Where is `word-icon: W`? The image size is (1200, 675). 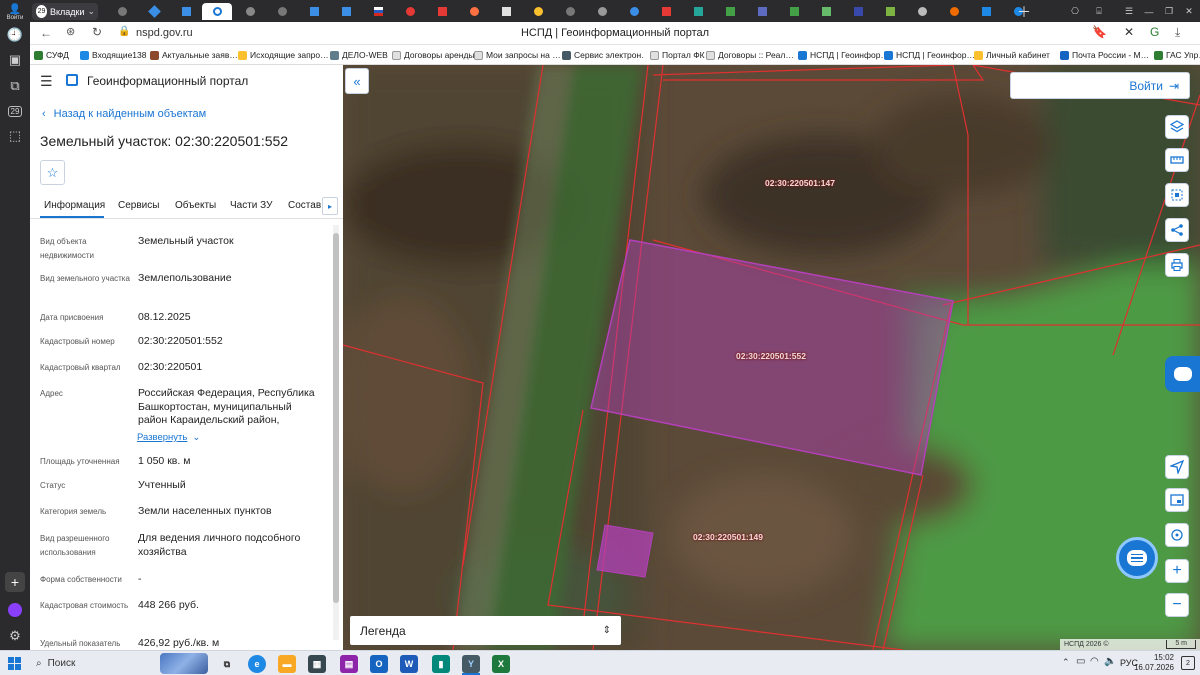 word-icon: W is located at coordinates (409, 664).